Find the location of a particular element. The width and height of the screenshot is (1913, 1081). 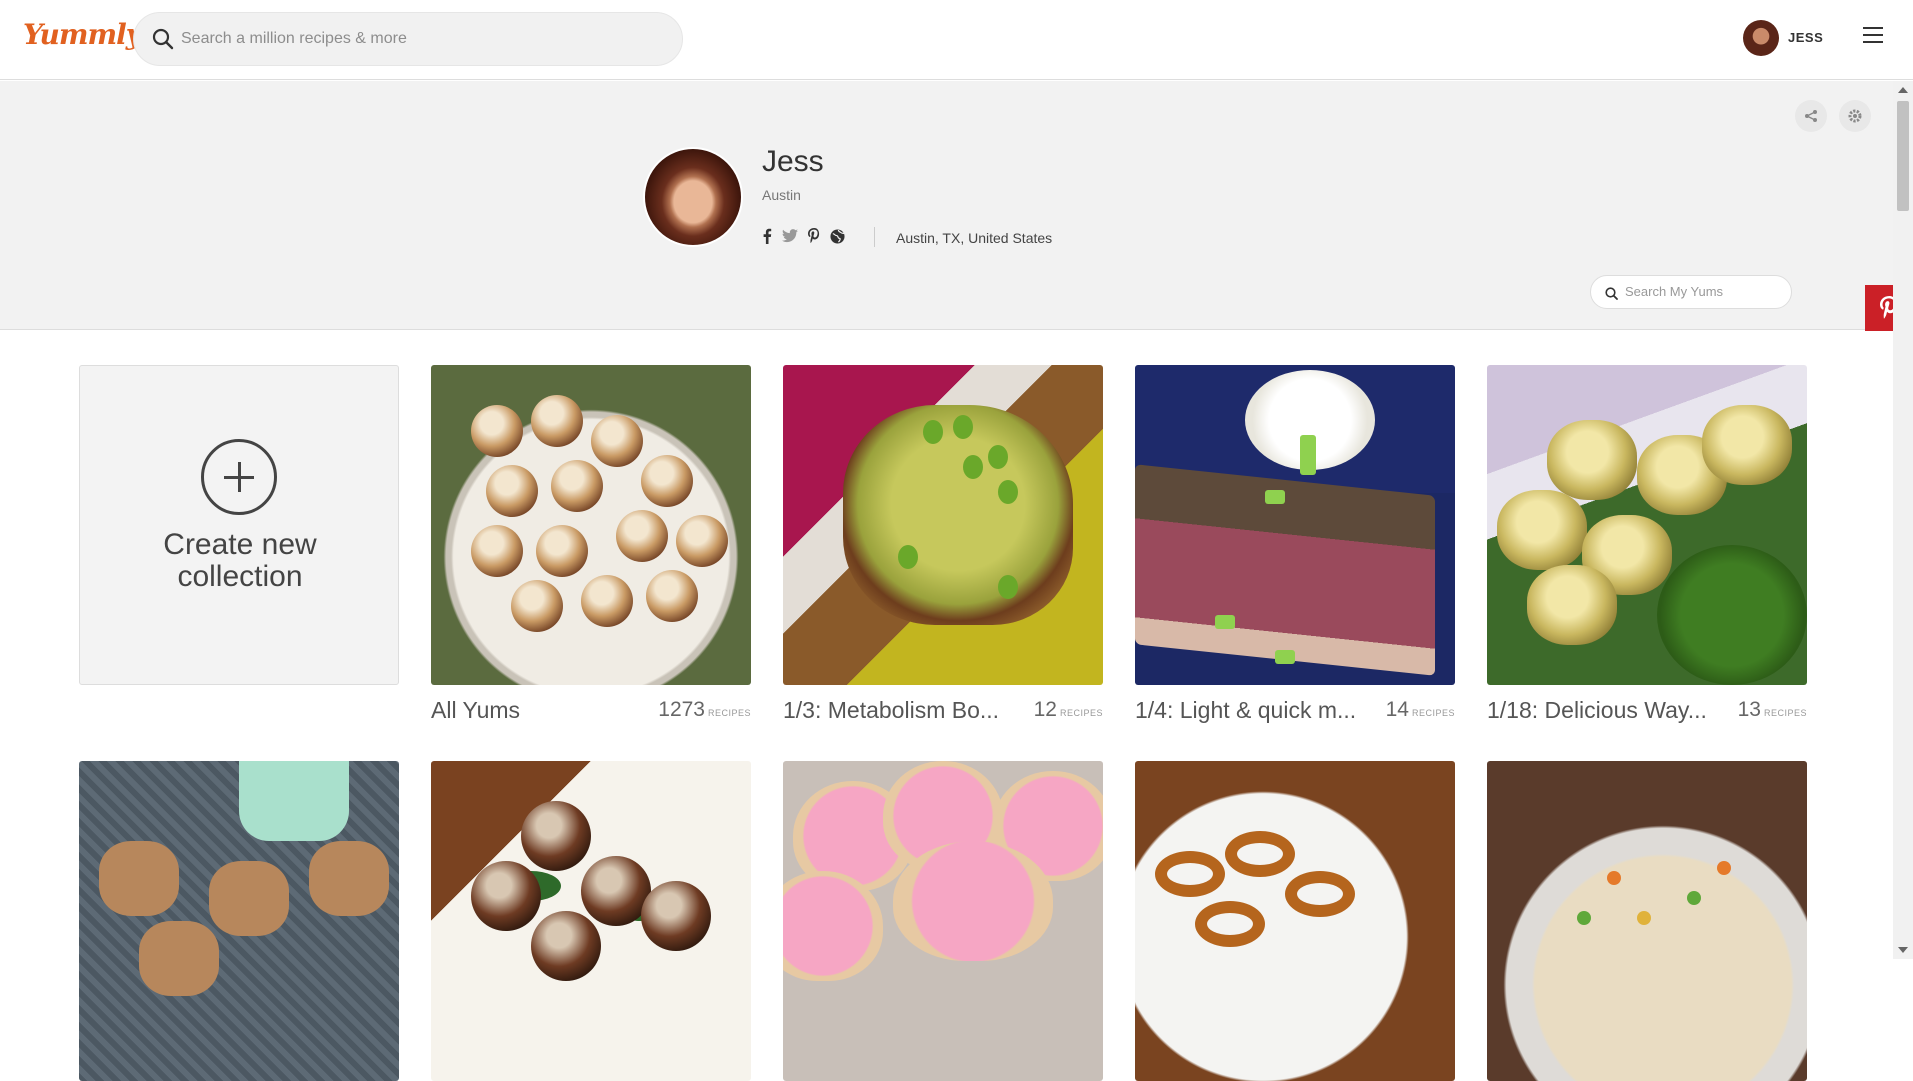

twitter-icon is located at coordinates (790, 236).